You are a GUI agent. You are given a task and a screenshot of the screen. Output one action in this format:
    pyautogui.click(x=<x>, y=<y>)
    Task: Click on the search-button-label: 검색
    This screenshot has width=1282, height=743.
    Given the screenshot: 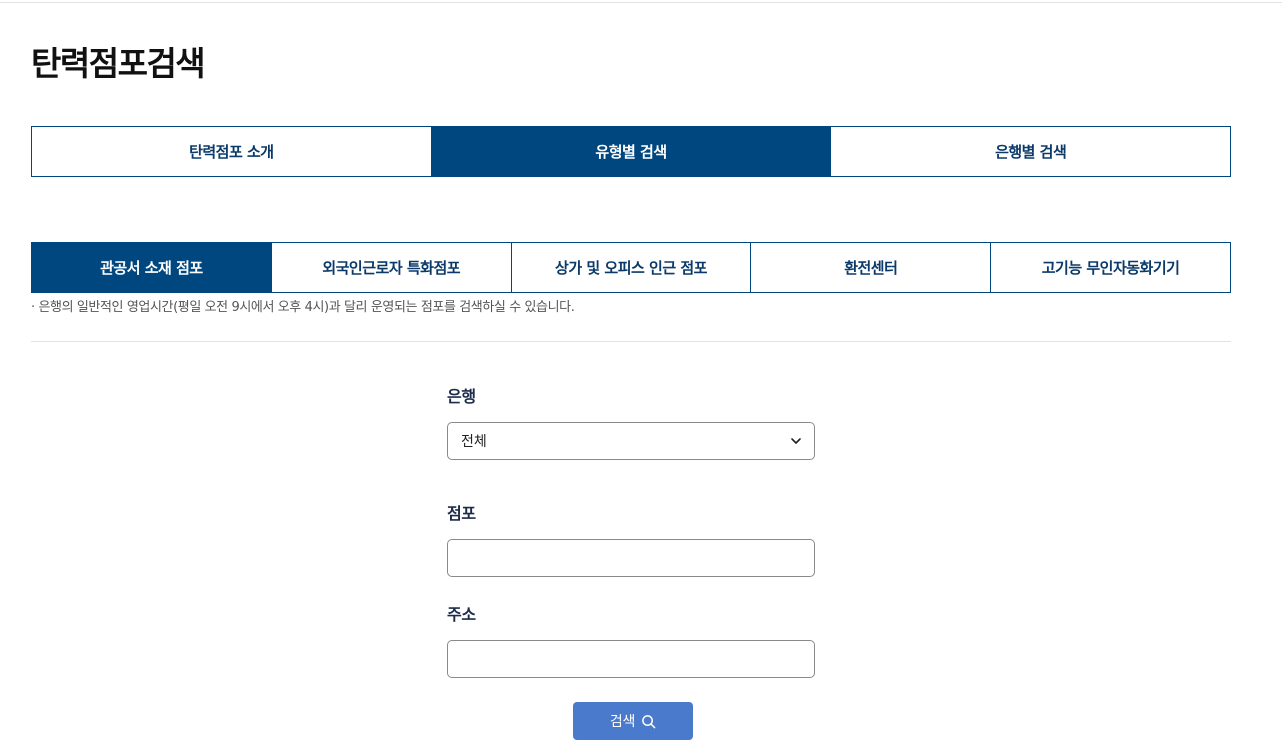 What is the action you would take?
    pyautogui.click(x=622, y=722)
    